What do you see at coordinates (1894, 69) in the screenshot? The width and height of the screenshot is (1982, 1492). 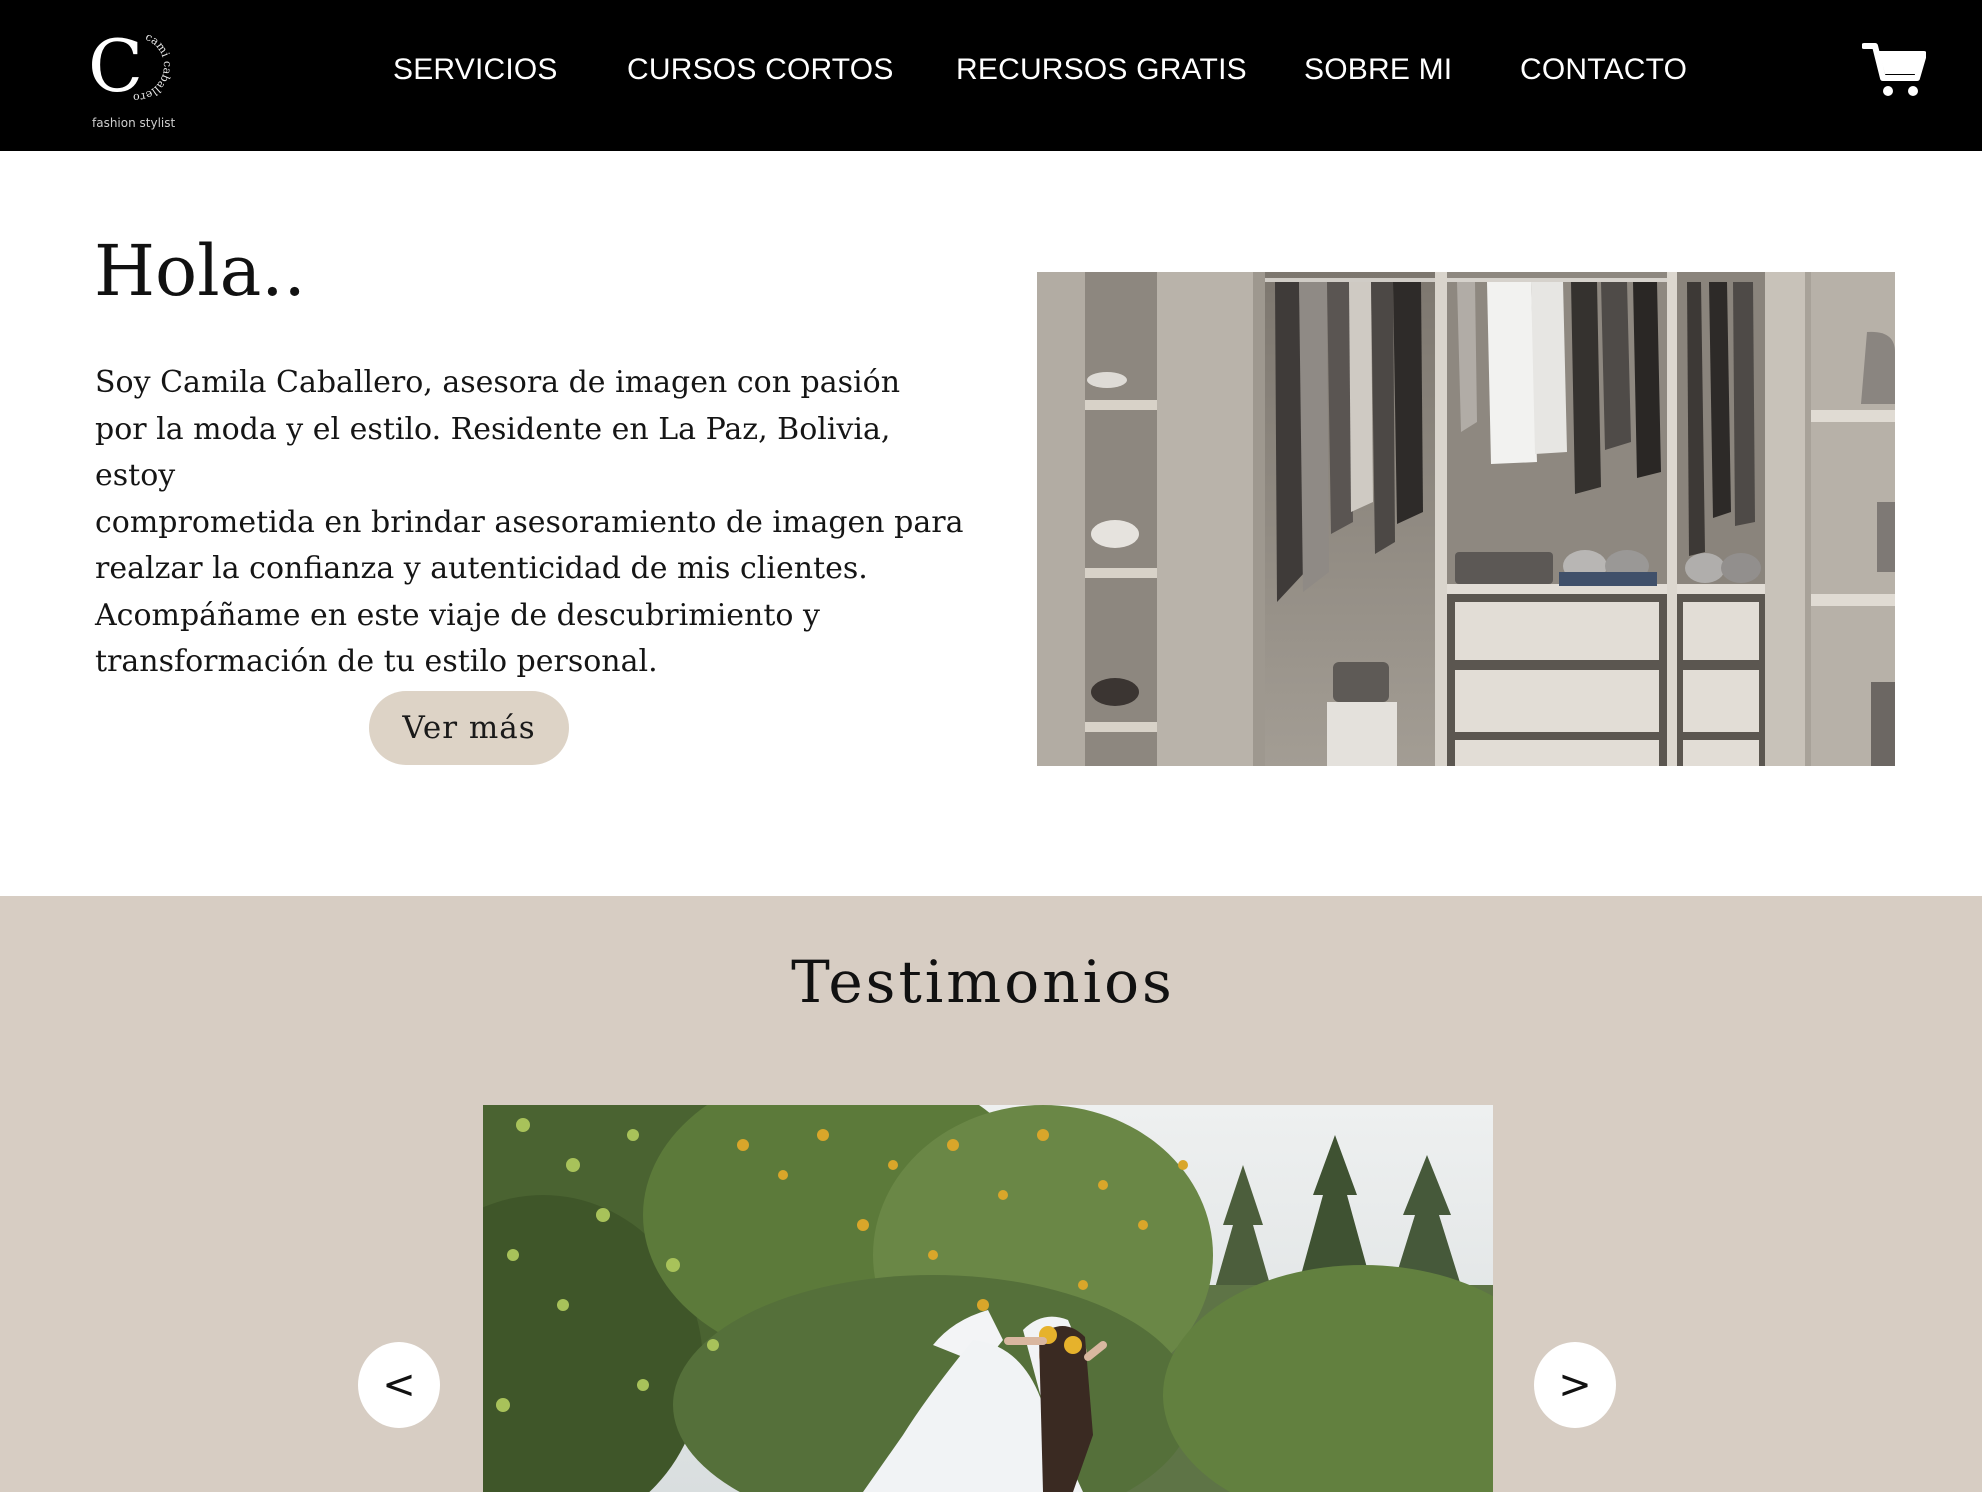 I see `shopping-cart-icon` at bounding box center [1894, 69].